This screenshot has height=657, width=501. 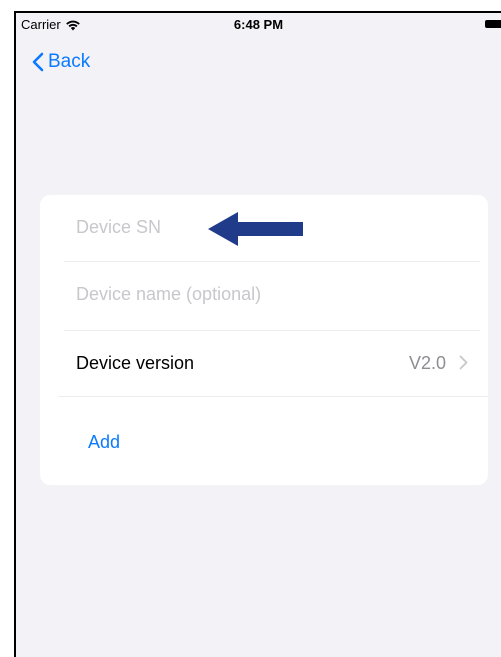 What do you see at coordinates (264, 295) in the screenshot?
I see `device-name-field: Device name (optional)` at bounding box center [264, 295].